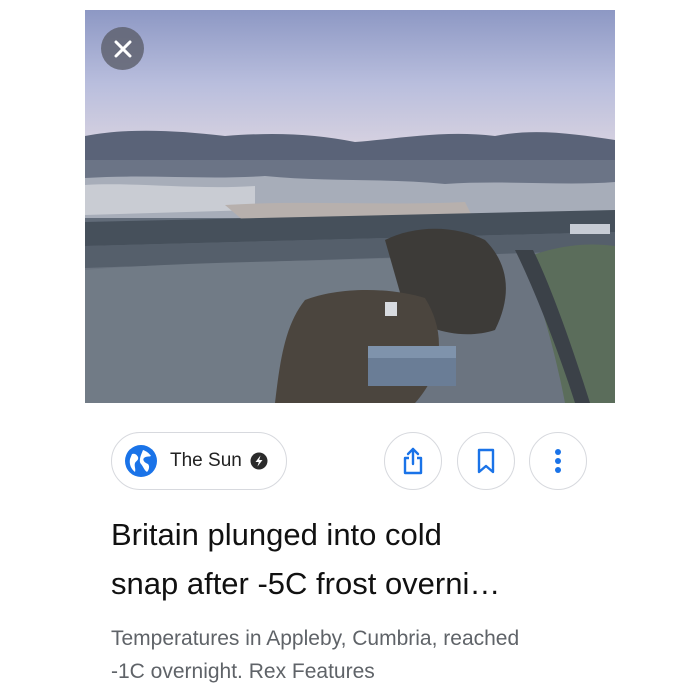  What do you see at coordinates (206, 460) in the screenshot?
I see `source-name: The Sun` at bounding box center [206, 460].